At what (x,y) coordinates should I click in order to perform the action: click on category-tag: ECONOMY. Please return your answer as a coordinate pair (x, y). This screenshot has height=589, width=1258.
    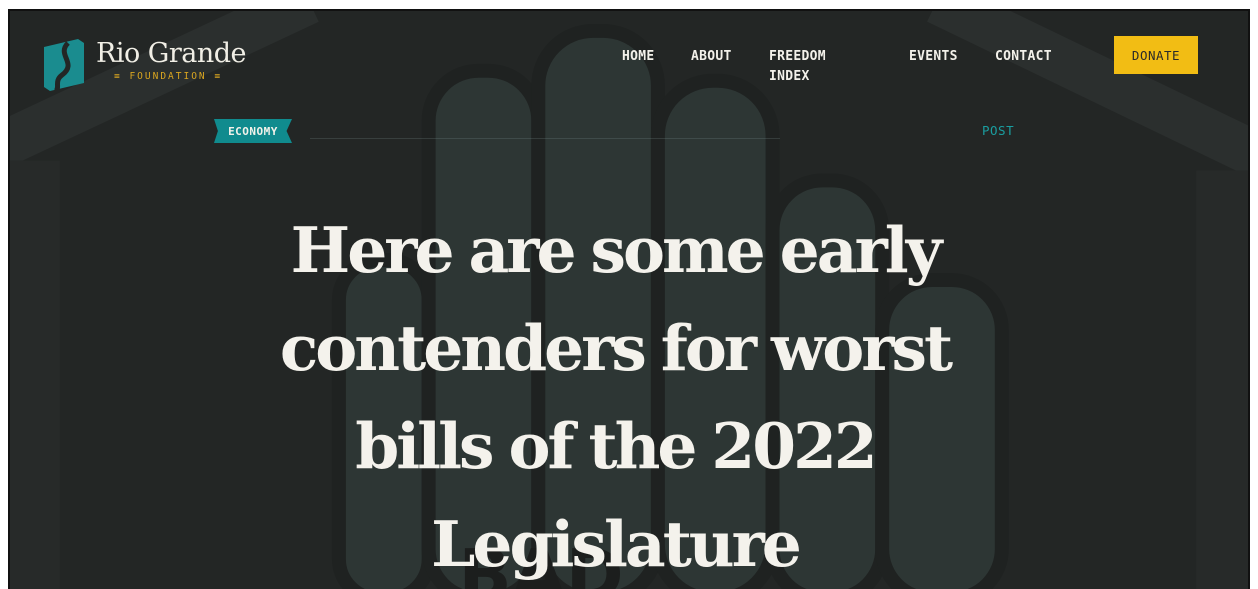
    Looking at the image, I should click on (253, 131).